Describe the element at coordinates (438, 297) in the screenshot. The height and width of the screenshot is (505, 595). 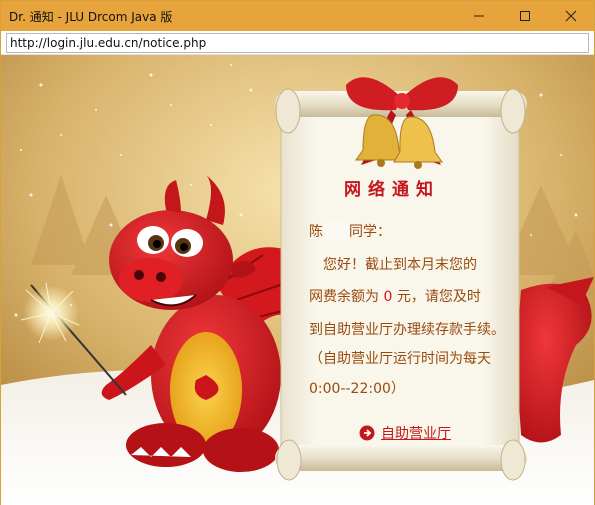
I see `balance-suffix: 元，请您及时` at that location.